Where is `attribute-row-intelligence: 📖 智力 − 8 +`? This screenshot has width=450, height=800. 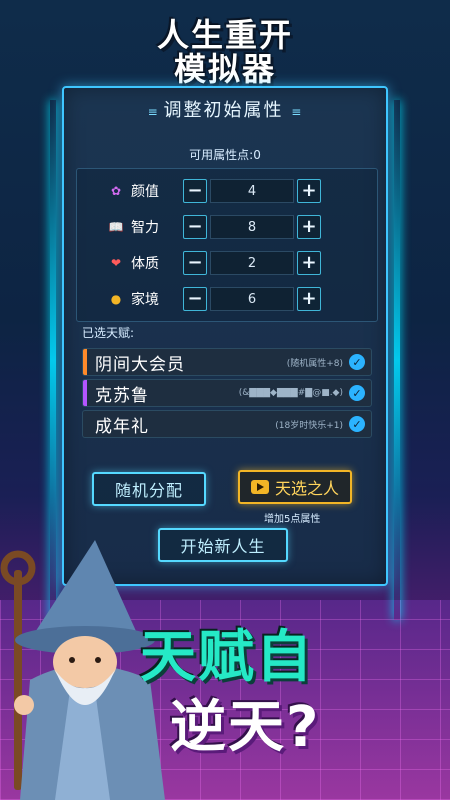
attribute-row-intelligence: 📖 智力 − 8 + is located at coordinates (239, 227).